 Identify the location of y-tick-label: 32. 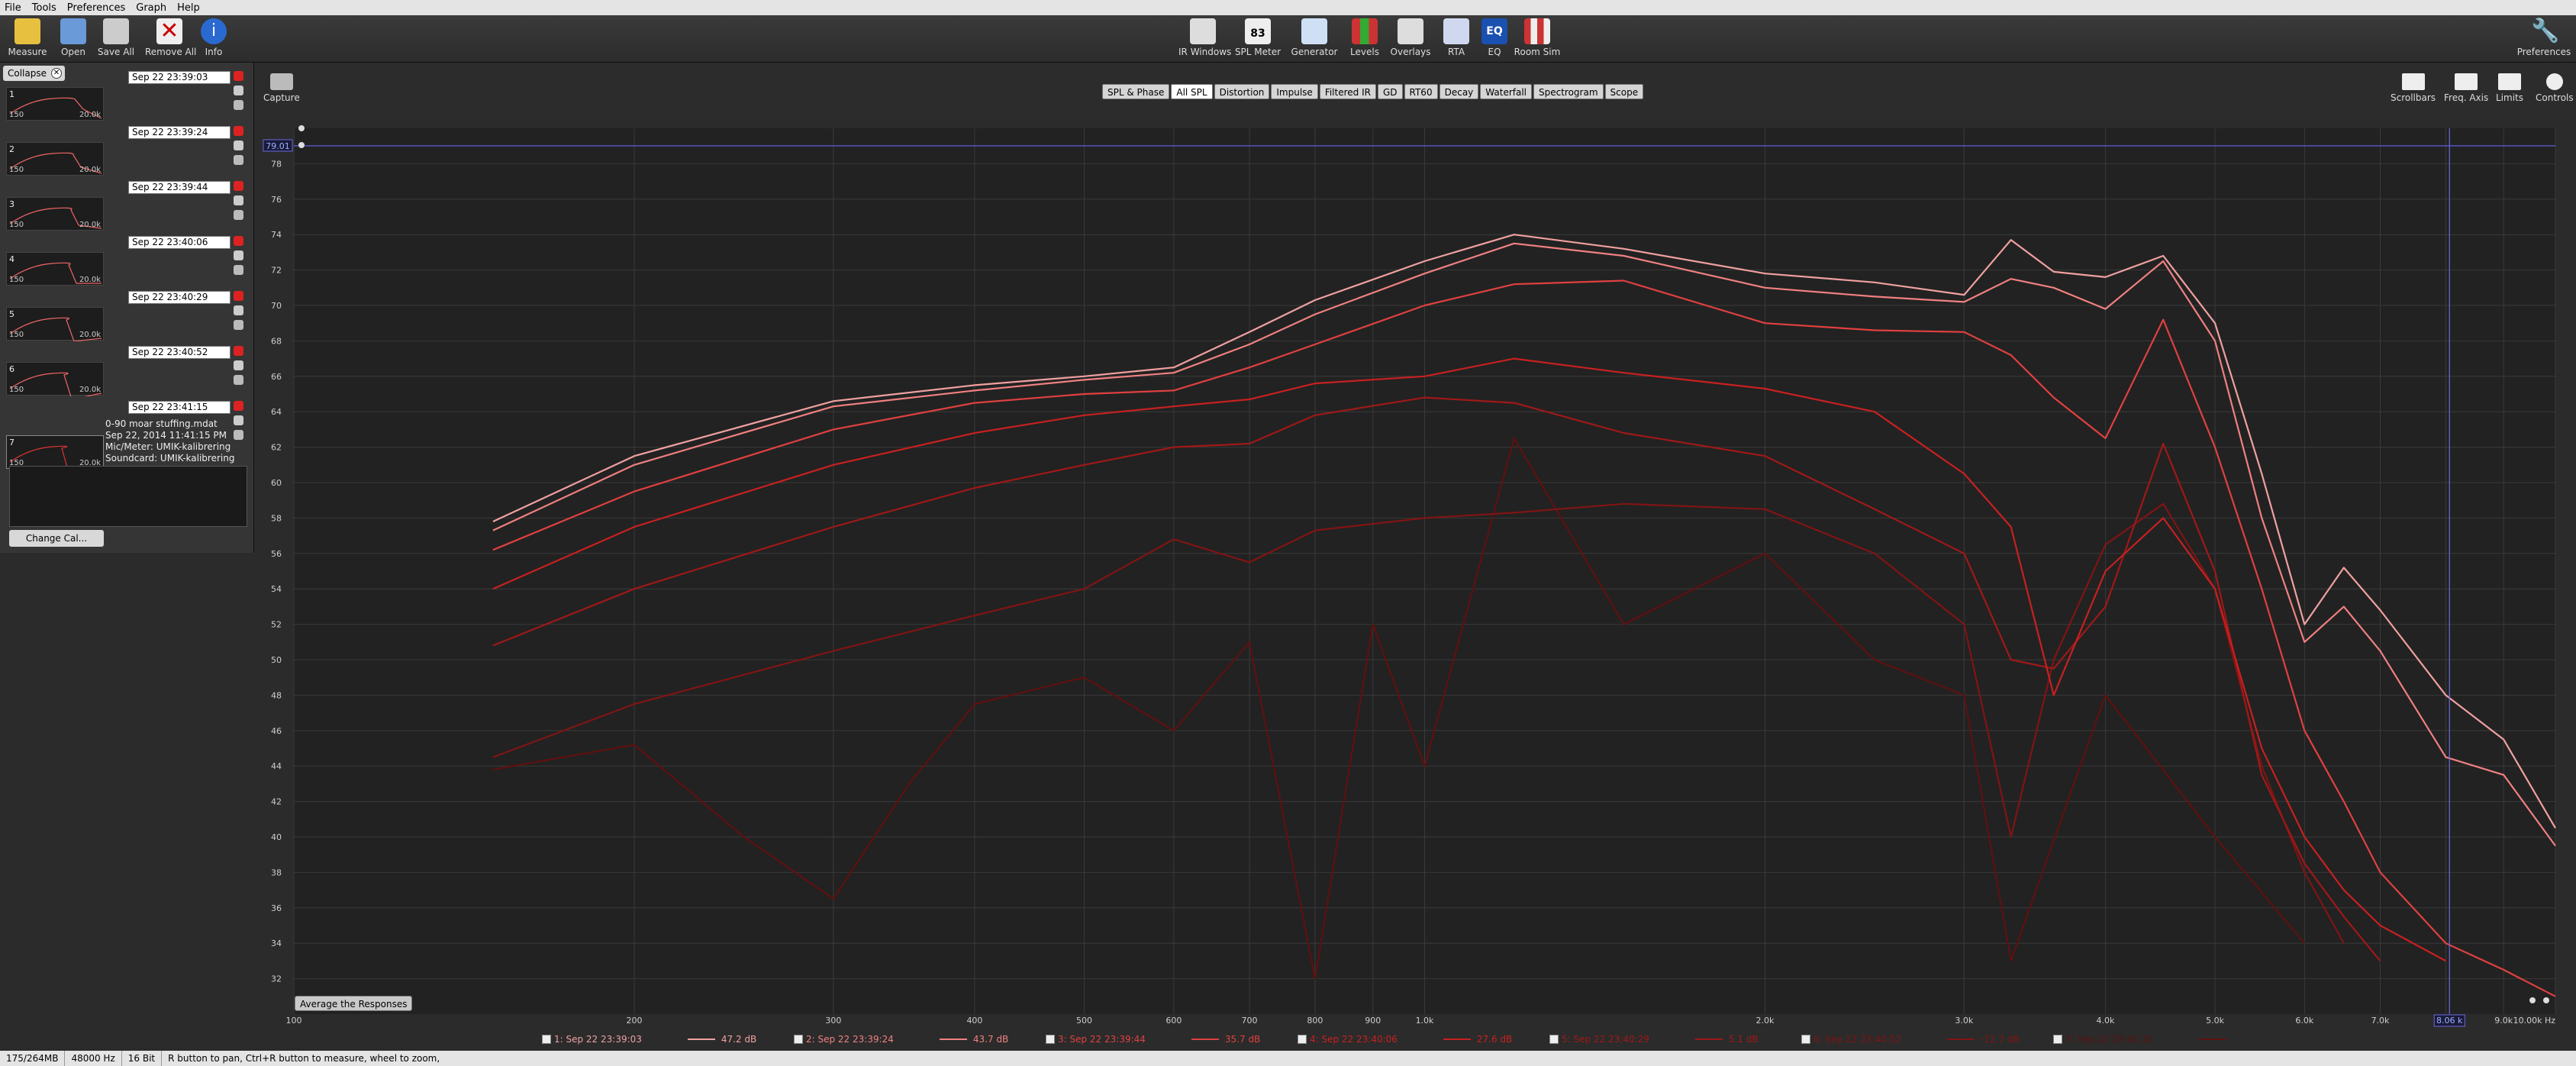
(276, 979).